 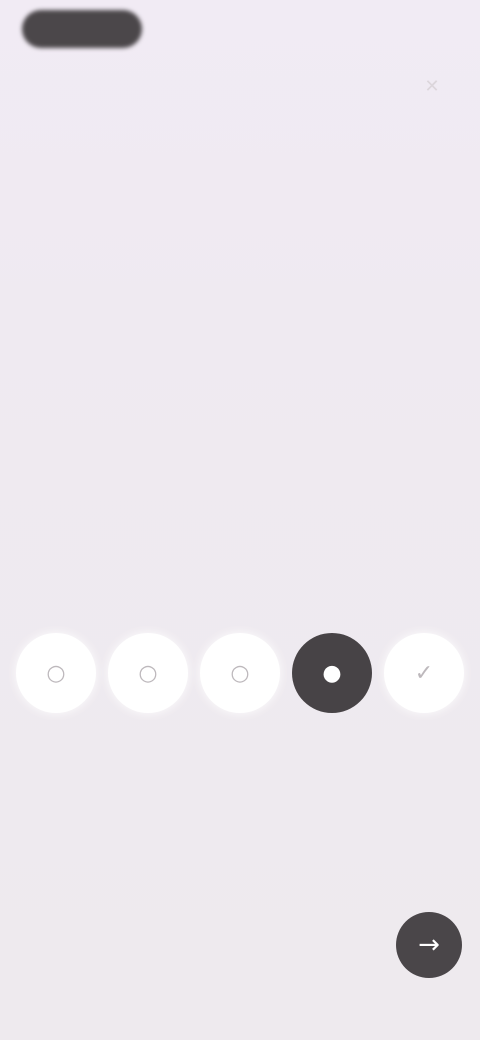 I want to click on top-right-action-button: ✕, so click(x=432, y=86).